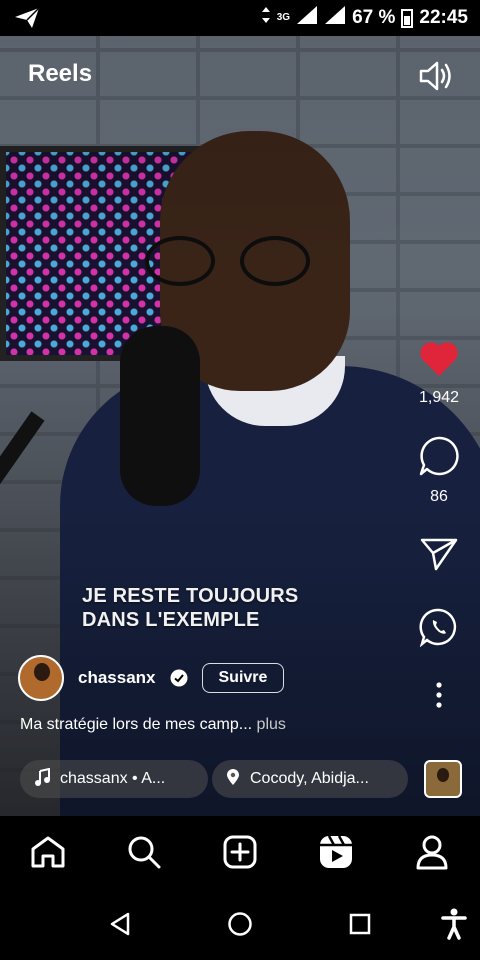 The image size is (480, 960). I want to click on battery-icon, so click(407, 18).